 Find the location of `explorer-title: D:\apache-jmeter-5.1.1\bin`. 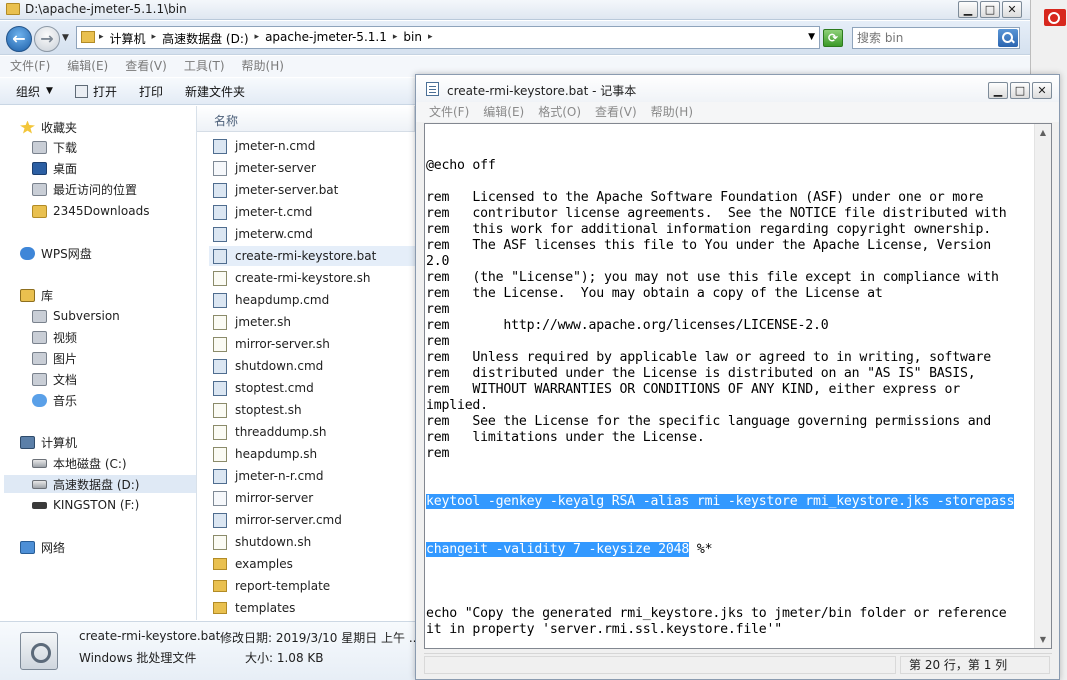

explorer-title: D:\apache-jmeter-5.1.1\bin is located at coordinates (106, 9).